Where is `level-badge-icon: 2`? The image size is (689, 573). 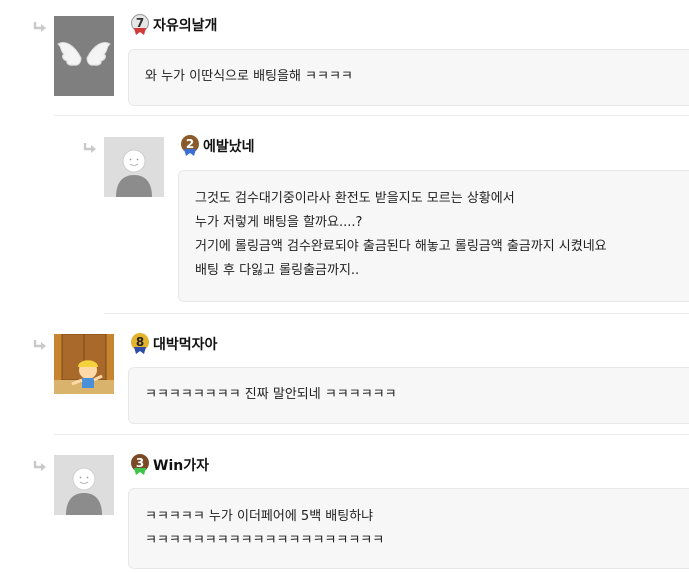
level-badge-icon: 2 is located at coordinates (190, 146).